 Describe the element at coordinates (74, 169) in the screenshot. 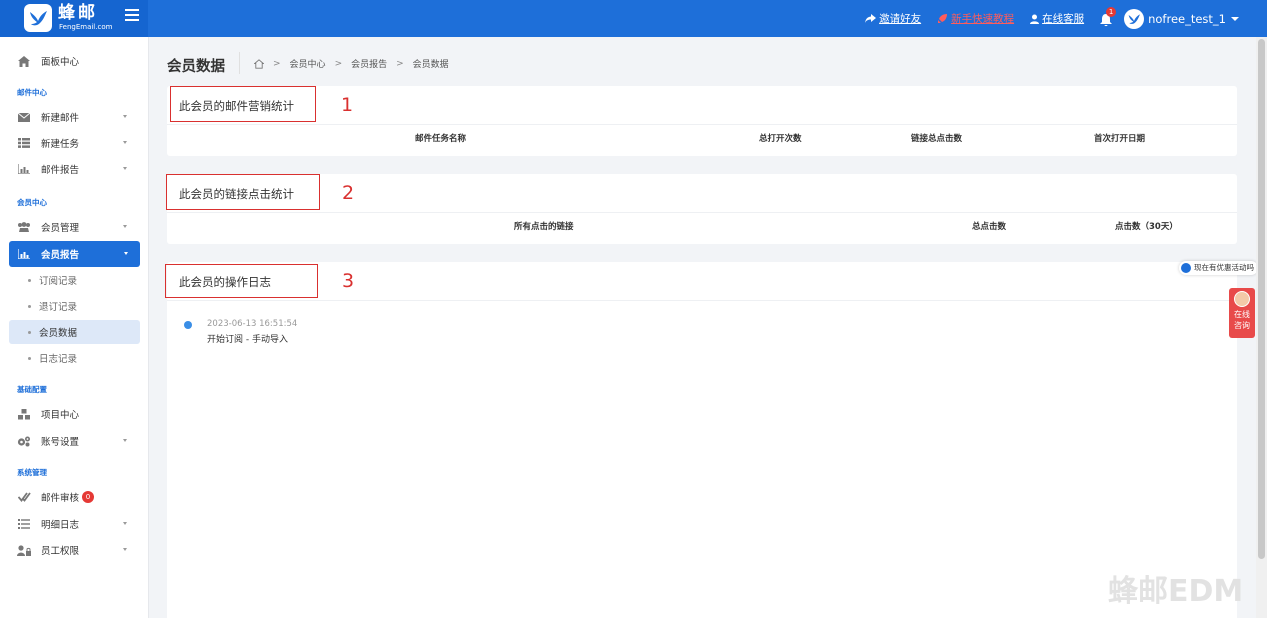

I see `sidebar-item-mail-report: 邮件报告` at that location.